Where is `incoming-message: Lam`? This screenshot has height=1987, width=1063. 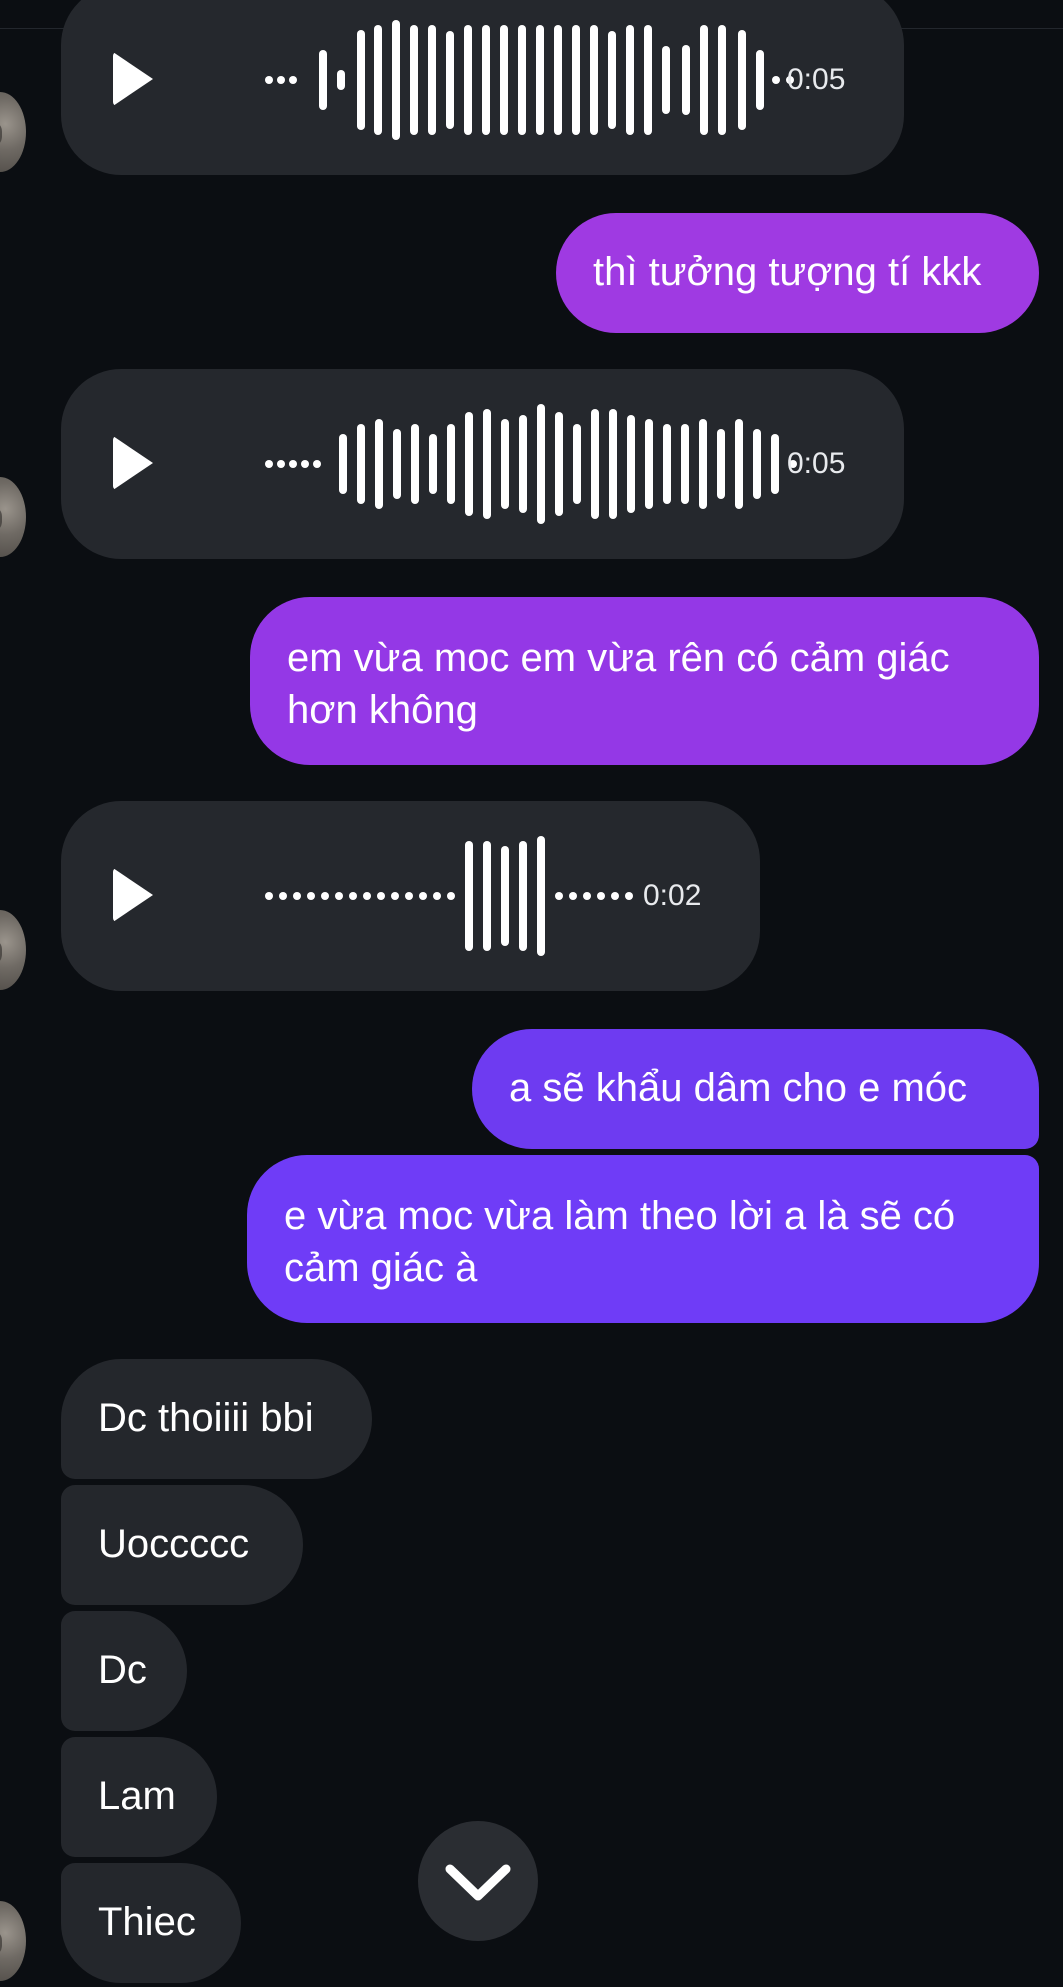
incoming-message: Lam is located at coordinates (139, 1797).